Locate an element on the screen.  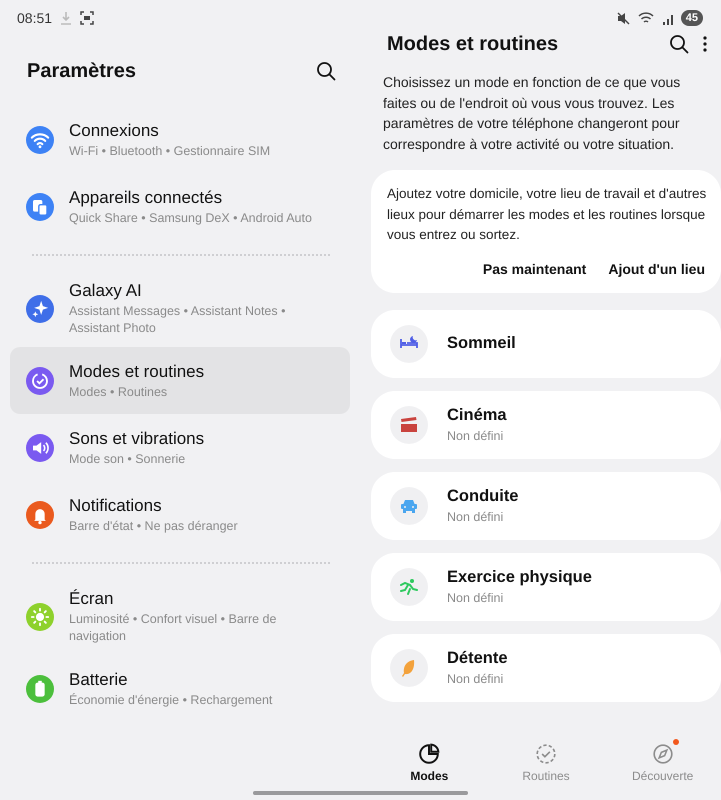
mode-title: Détente is located at coordinates (477, 658).